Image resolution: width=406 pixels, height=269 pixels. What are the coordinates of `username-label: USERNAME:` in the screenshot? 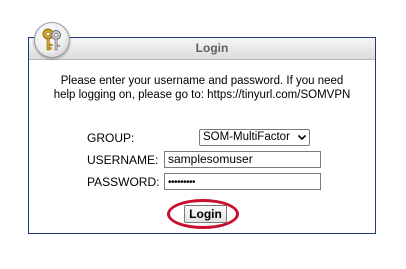 It's located at (123, 160).